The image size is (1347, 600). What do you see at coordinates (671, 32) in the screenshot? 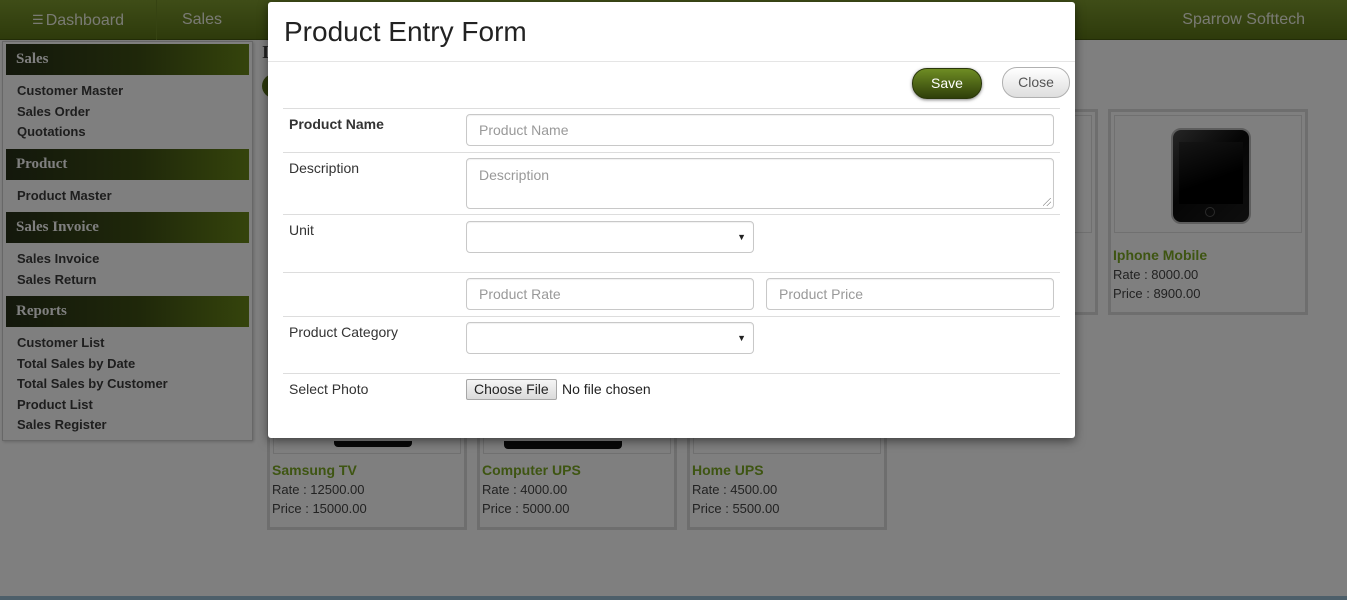
I see `modal-header: Product Entry Form` at bounding box center [671, 32].